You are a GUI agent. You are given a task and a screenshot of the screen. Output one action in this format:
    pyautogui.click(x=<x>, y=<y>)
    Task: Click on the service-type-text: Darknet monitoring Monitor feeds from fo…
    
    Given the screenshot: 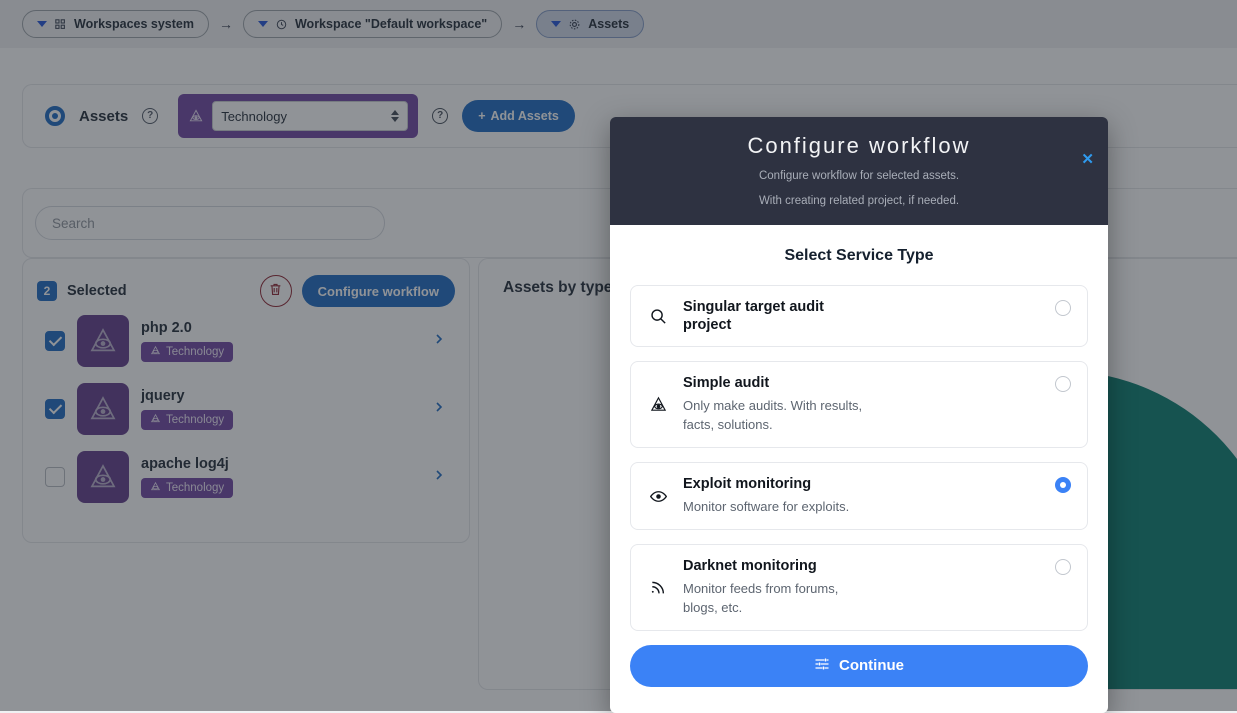 What is the action you would take?
    pyautogui.click(x=862, y=587)
    